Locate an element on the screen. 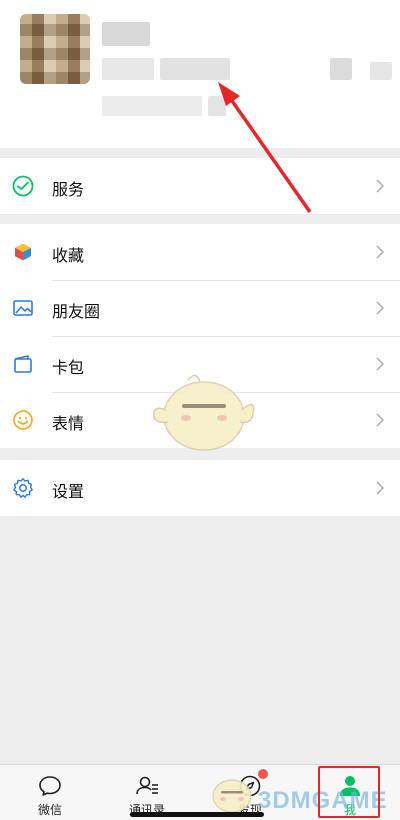 Image resolution: width=400 pixels, height=820 pixels. chat-bubble-icon is located at coordinates (50, 786).